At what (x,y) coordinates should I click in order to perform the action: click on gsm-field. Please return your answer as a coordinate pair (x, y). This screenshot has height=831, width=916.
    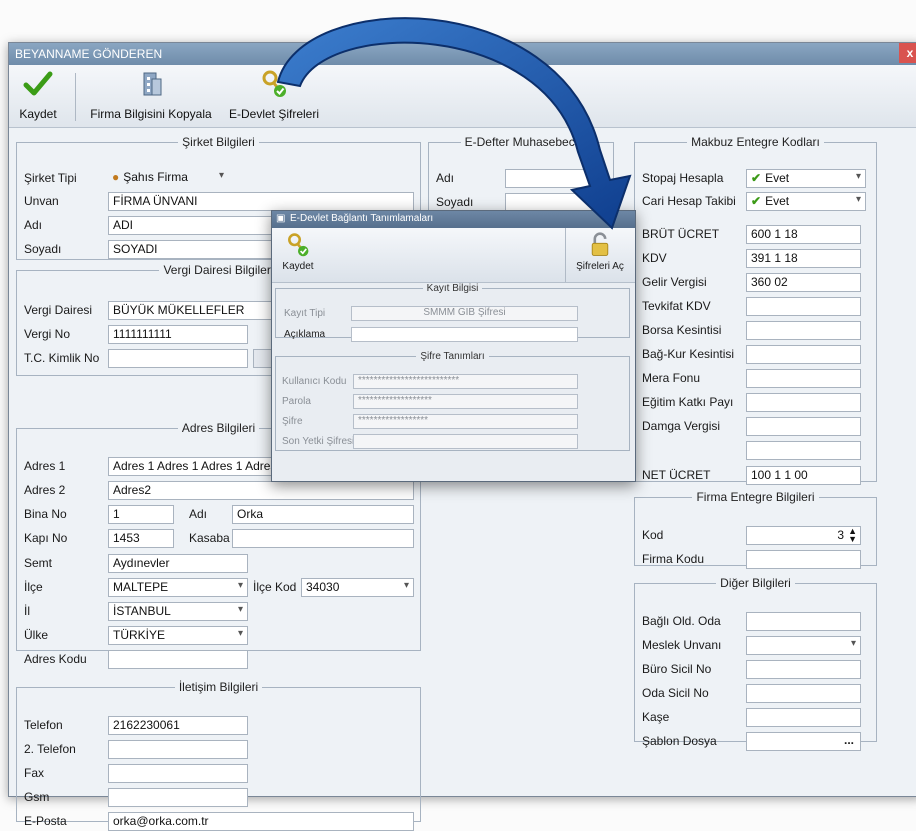
    Looking at the image, I should click on (178, 797).